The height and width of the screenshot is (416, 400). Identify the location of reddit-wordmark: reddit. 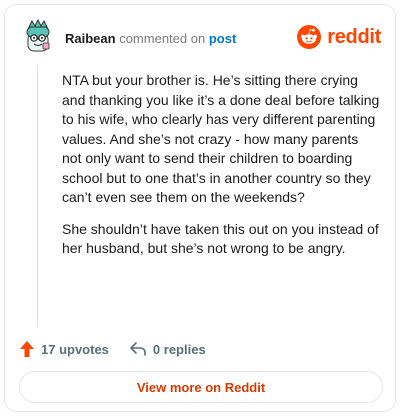
(354, 36).